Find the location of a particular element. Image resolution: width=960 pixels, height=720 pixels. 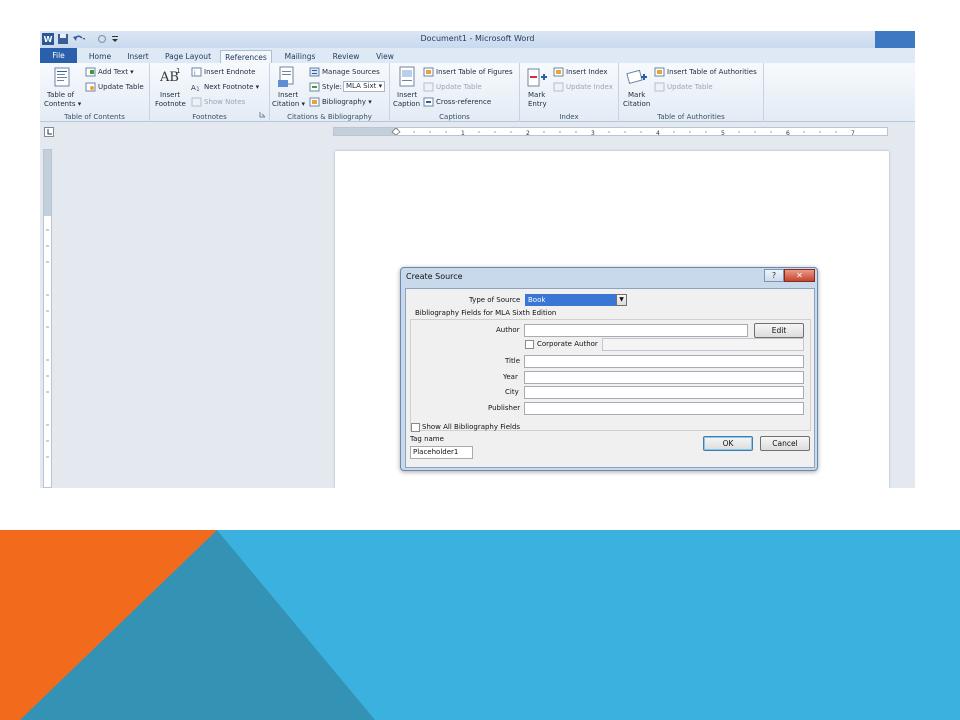

dialog-launcher-icon is located at coordinates (262, 115).